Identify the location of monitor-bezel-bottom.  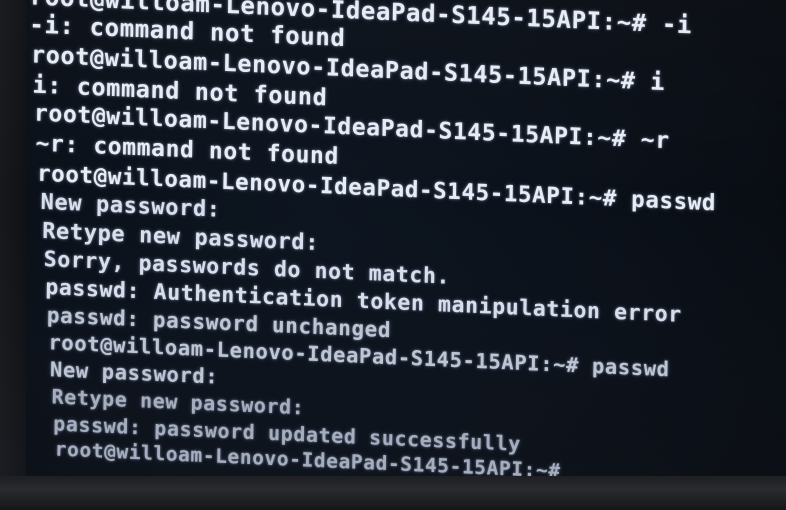
(393, 493).